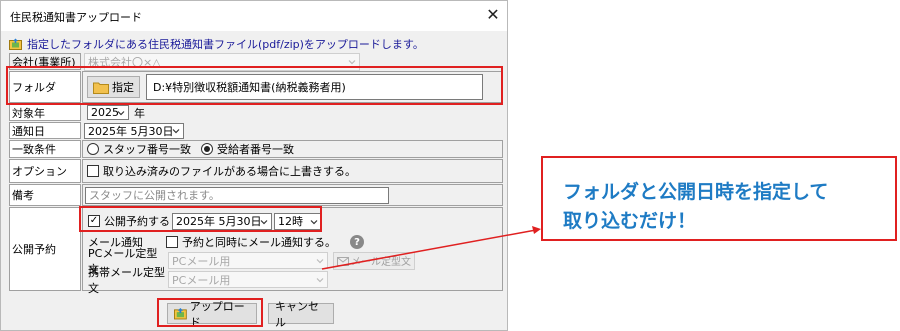  Describe the element at coordinates (76, 17) in the screenshot. I see `dialog-title: 住民税通知書アップロード` at that location.